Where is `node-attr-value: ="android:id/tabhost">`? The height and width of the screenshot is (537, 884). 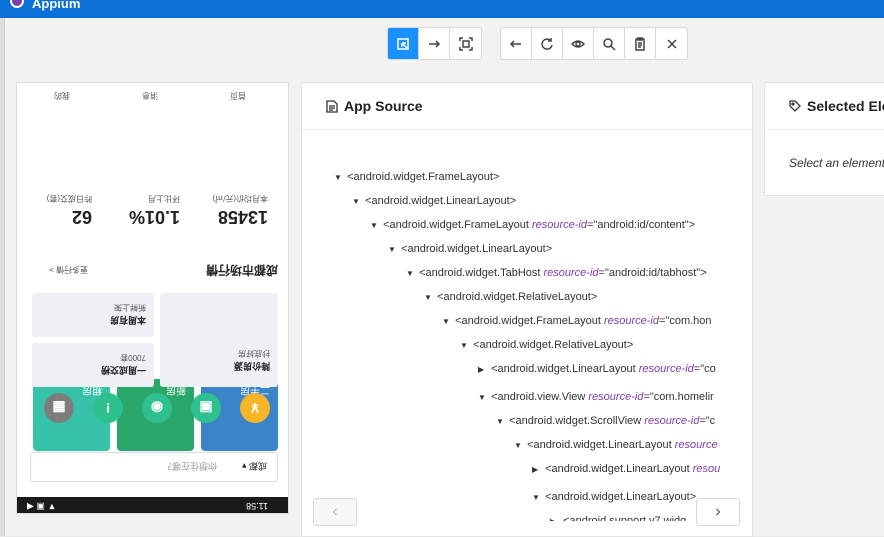
node-attr-value: ="android:id/tabhost"> is located at coordinates (652, 273).